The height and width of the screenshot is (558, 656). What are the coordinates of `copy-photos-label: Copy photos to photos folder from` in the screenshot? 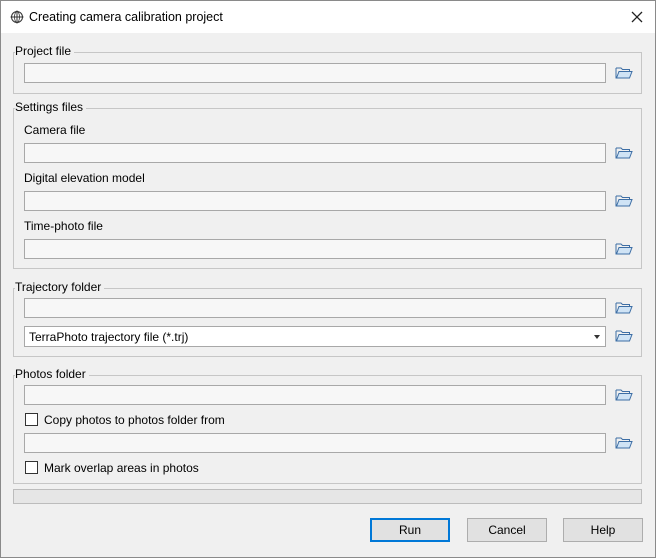 It's located at (134, 420).